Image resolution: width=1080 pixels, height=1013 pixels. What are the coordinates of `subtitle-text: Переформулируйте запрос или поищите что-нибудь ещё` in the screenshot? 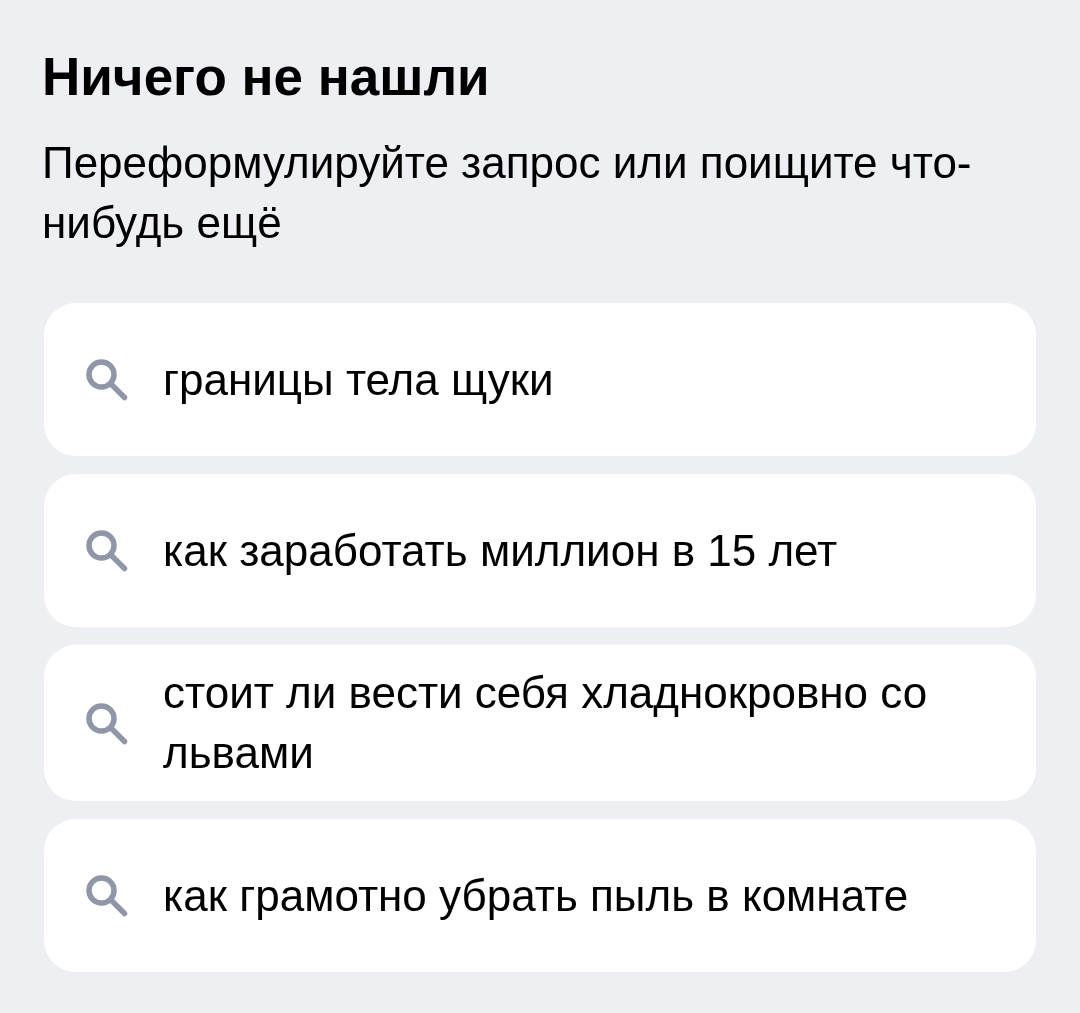 It's located at (507, 193).